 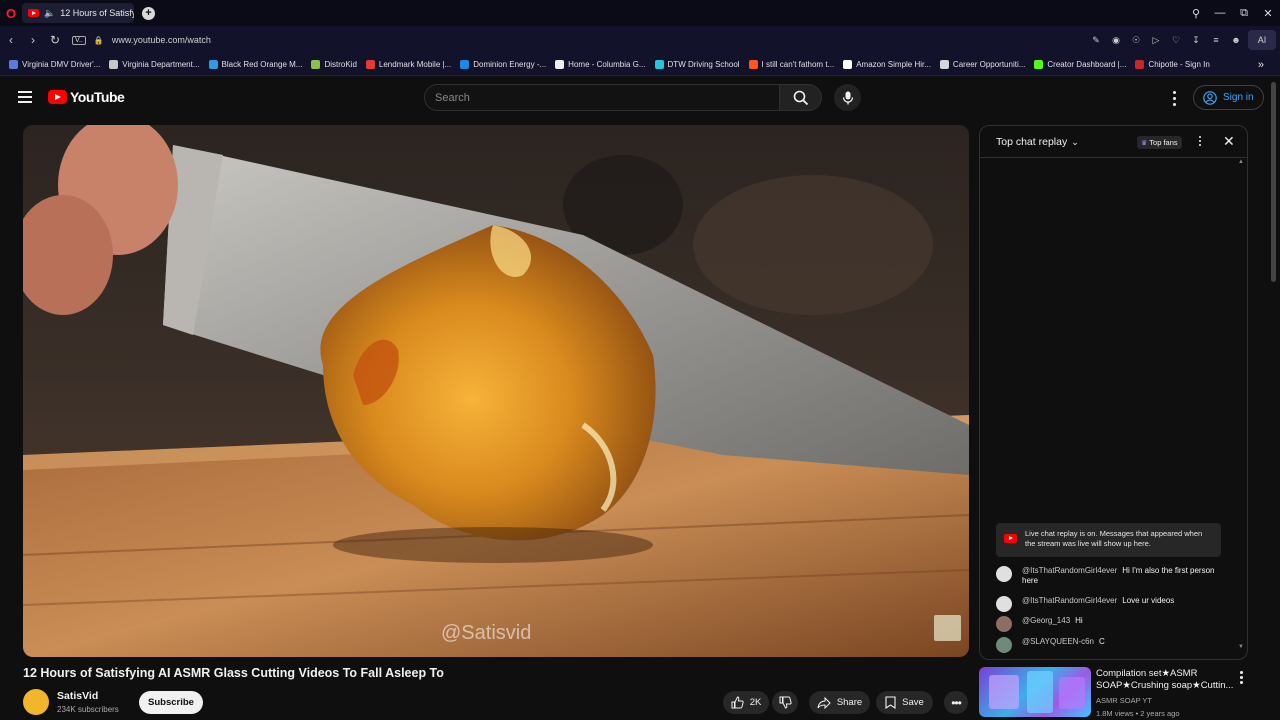 I want to click on voice-search-button, so click(x=847, y=97).